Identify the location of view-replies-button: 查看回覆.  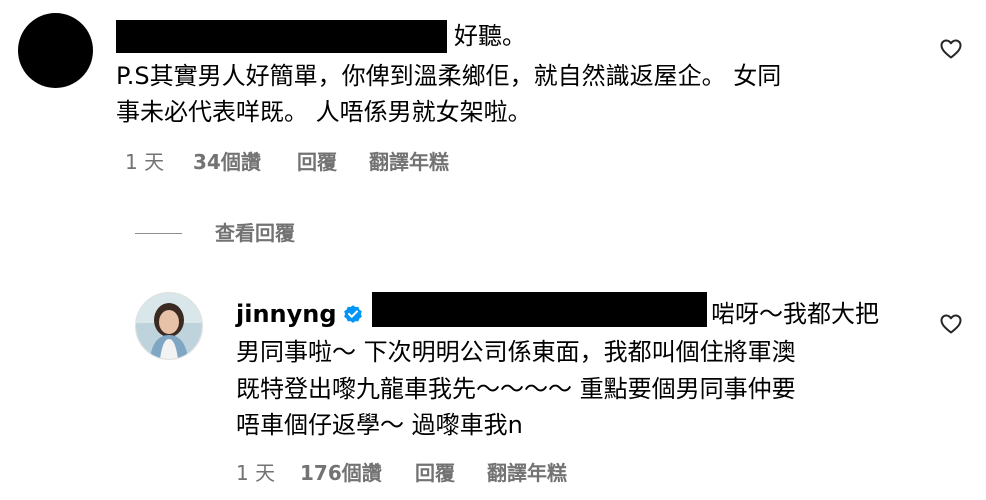
(255, 233).